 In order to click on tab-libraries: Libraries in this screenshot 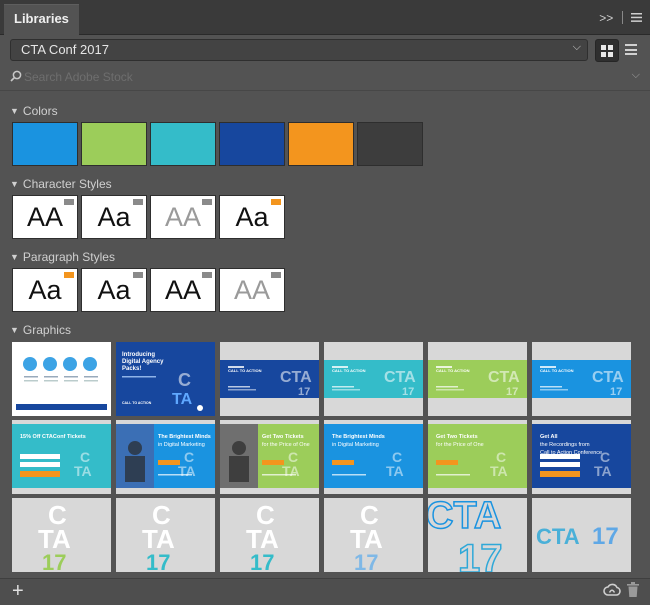, I will do `click(41, 19)`.